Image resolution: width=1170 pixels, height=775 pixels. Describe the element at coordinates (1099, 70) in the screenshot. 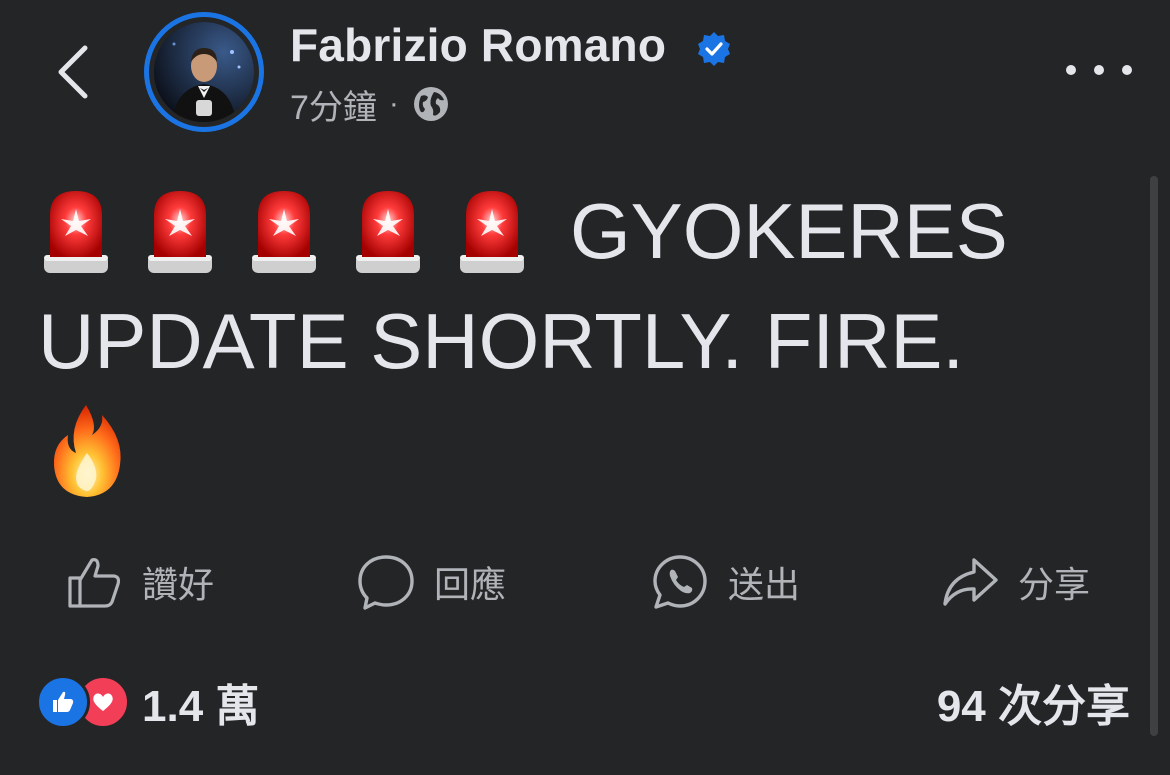

I see `more-options-button` at that location.